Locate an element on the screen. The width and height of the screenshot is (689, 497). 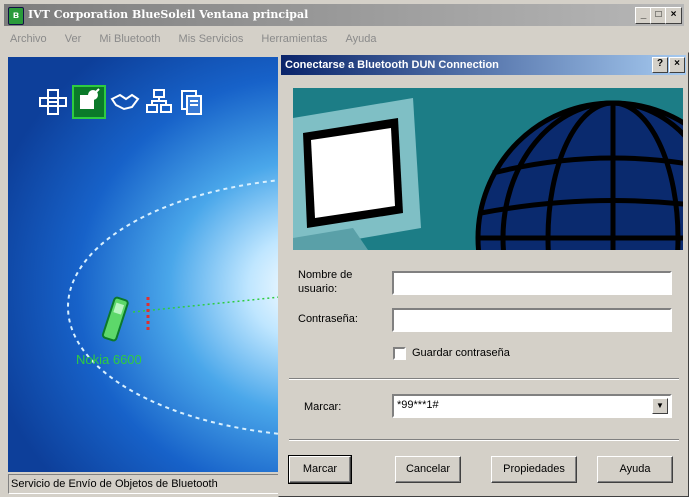
dialog-close-button: × is located at coordinates (677, 65).